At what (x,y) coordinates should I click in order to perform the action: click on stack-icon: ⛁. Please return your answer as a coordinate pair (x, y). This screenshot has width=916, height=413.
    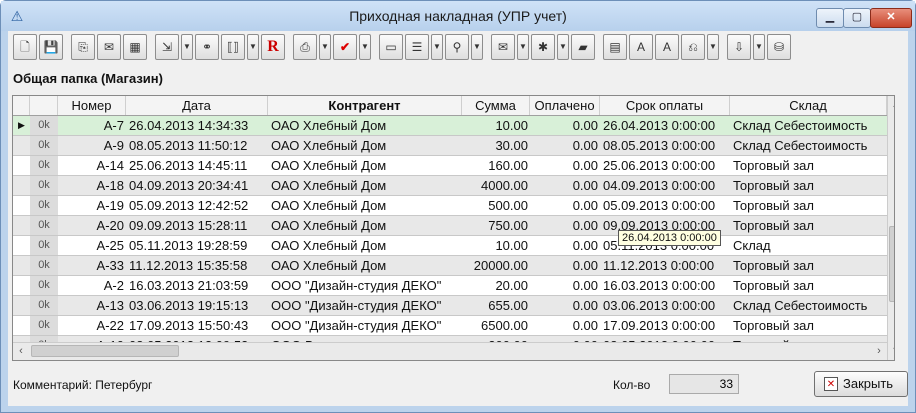
    Looking at the image, I should click on (779, 47).